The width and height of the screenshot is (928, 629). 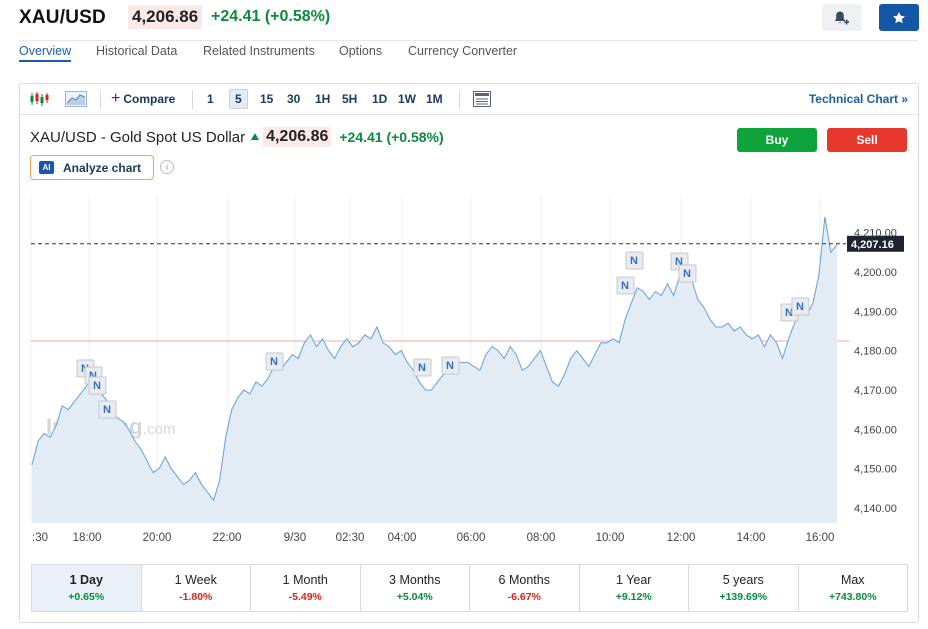 I want to click on y-tick-label: 4,190.00, so click(x=875, y=312).